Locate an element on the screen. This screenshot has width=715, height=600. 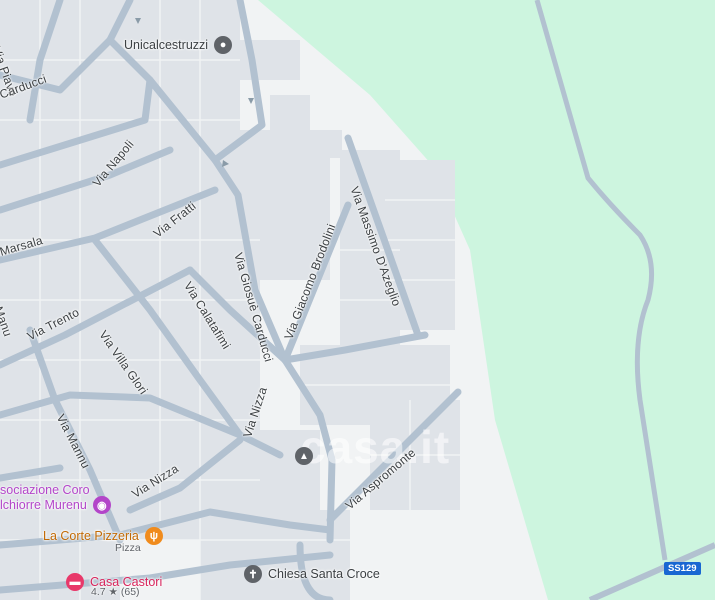
poi-label: Chiesa Santa Croce is located at coordinates (324, 574).